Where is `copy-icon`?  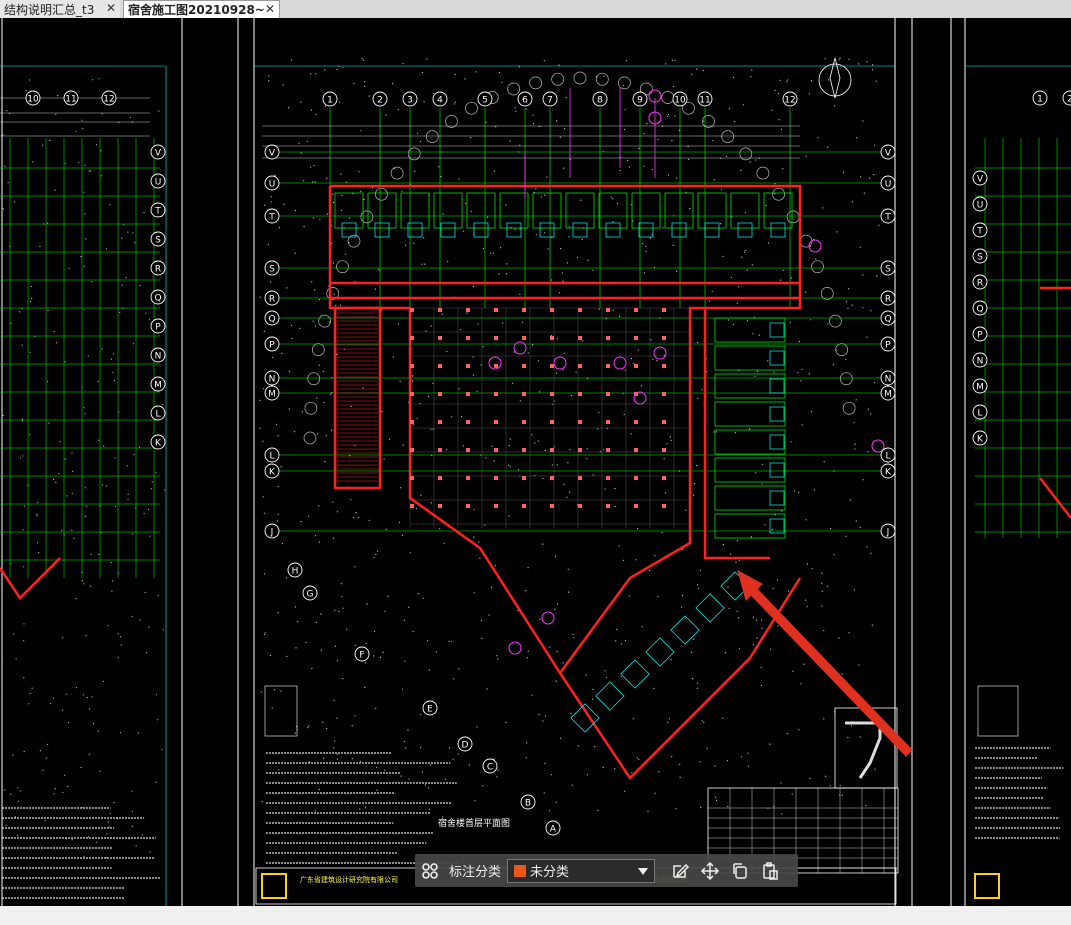
copy-icon is located at coordinates (740, 871).